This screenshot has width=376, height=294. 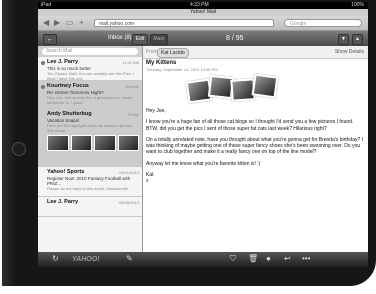 What do you see at coordinates (81, 23) in the screenshot?
I see `add-bookmark-icon: +` at bounding box center [81, 23].